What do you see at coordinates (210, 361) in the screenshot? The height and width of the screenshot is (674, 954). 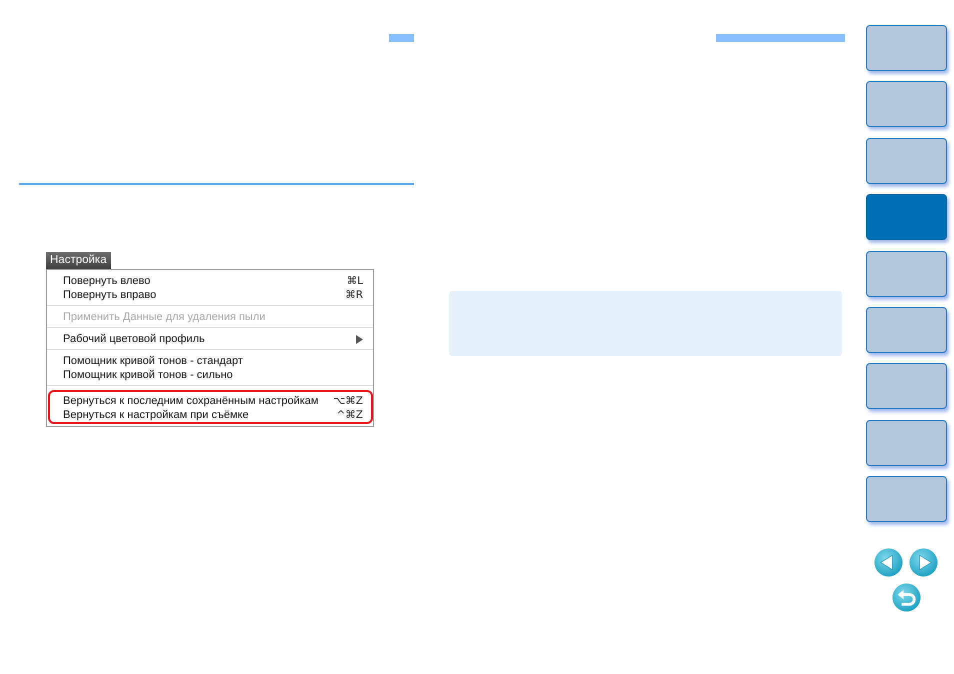 I see `menu-item: Помощник кривой тонов - стандарт` at bounding box center [210, 361].